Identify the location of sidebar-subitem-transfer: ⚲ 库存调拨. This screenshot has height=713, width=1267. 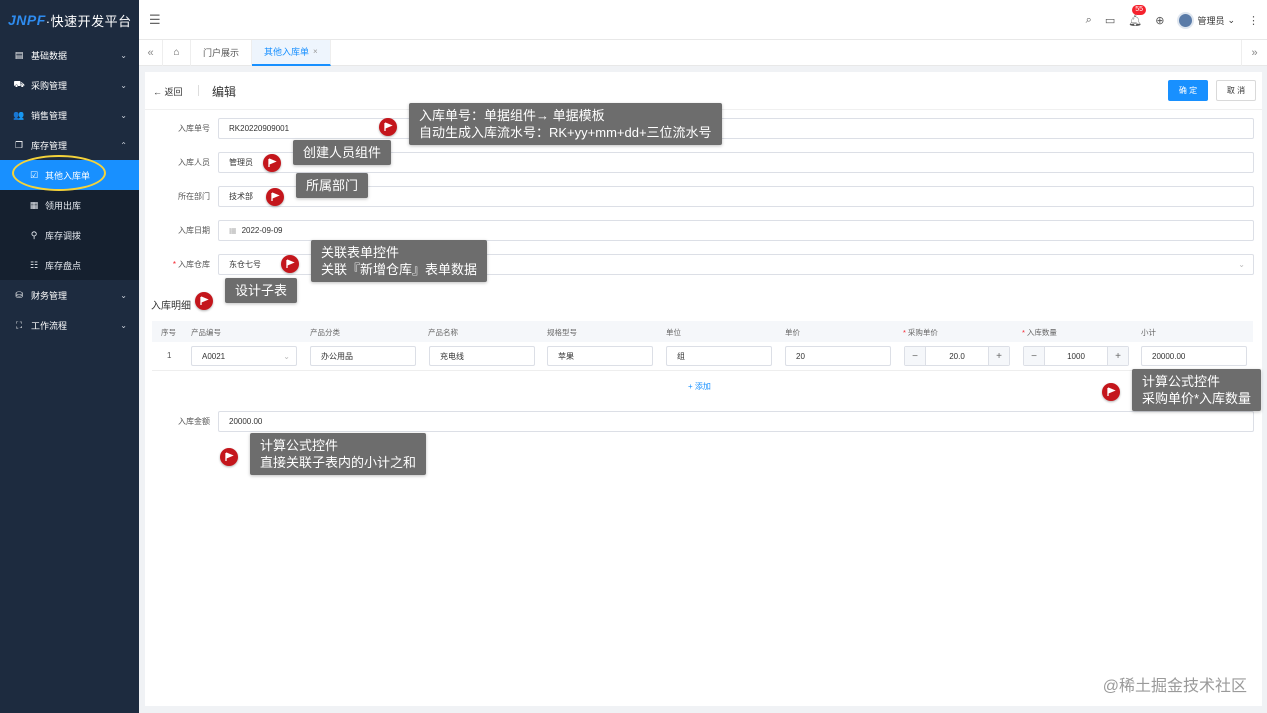
(69, 235).